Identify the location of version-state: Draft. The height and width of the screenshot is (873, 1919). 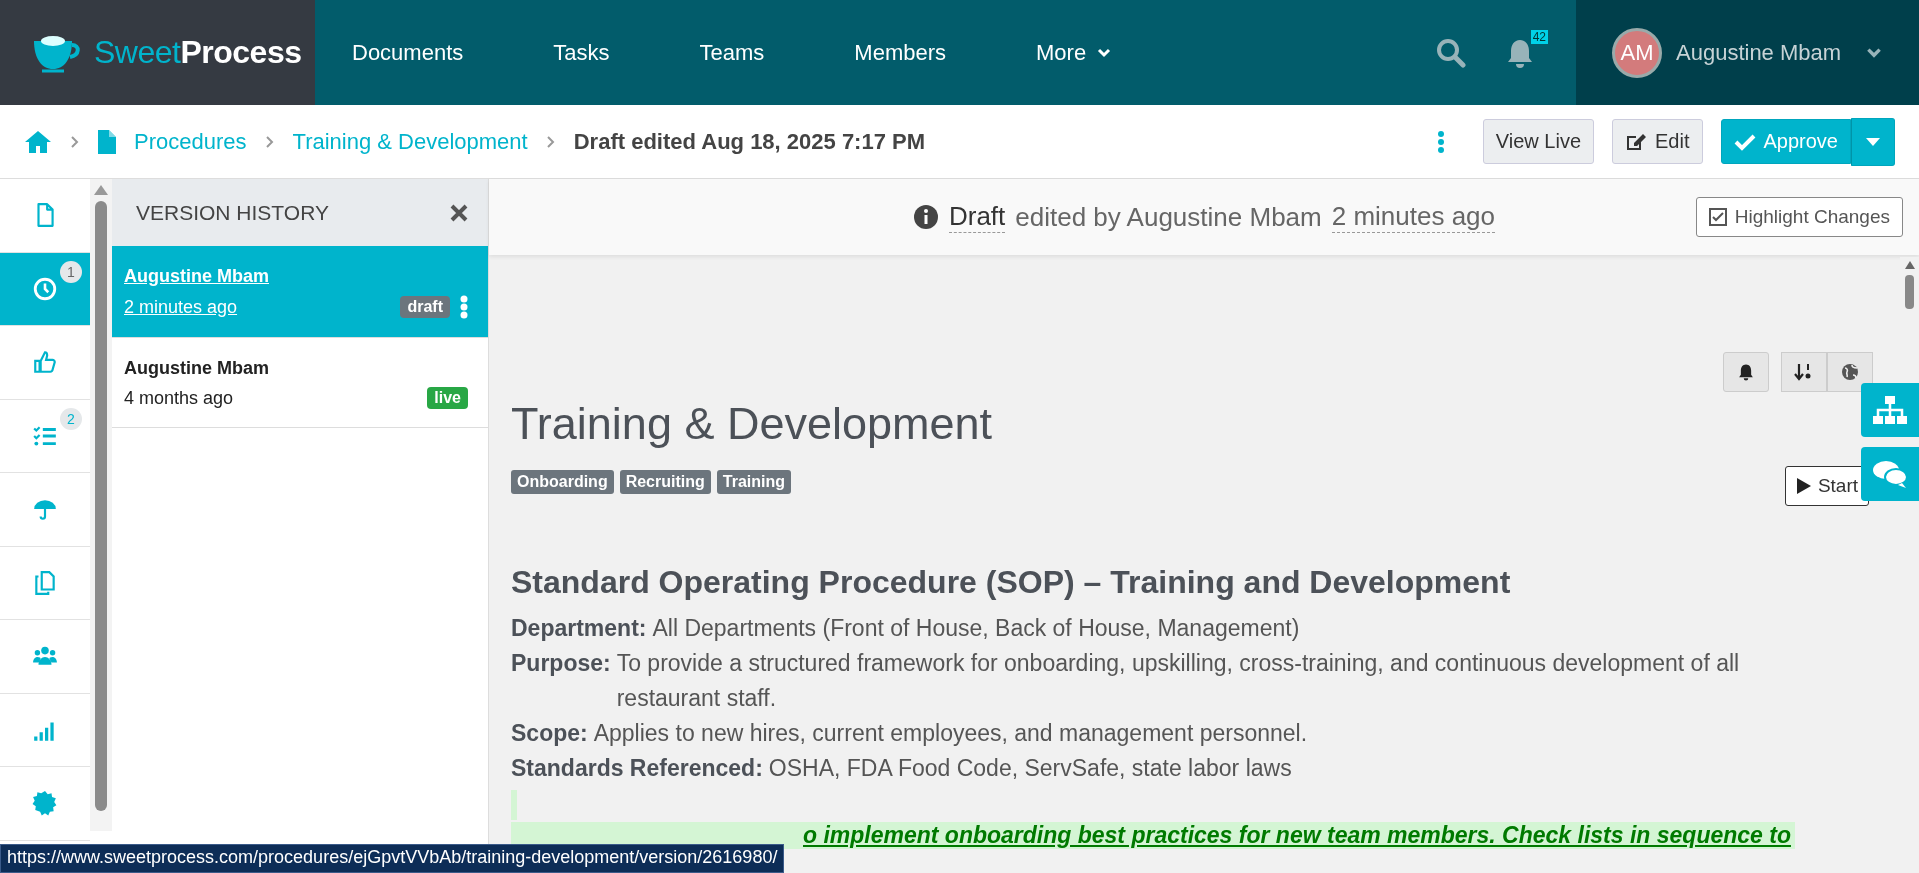
(977, 217).